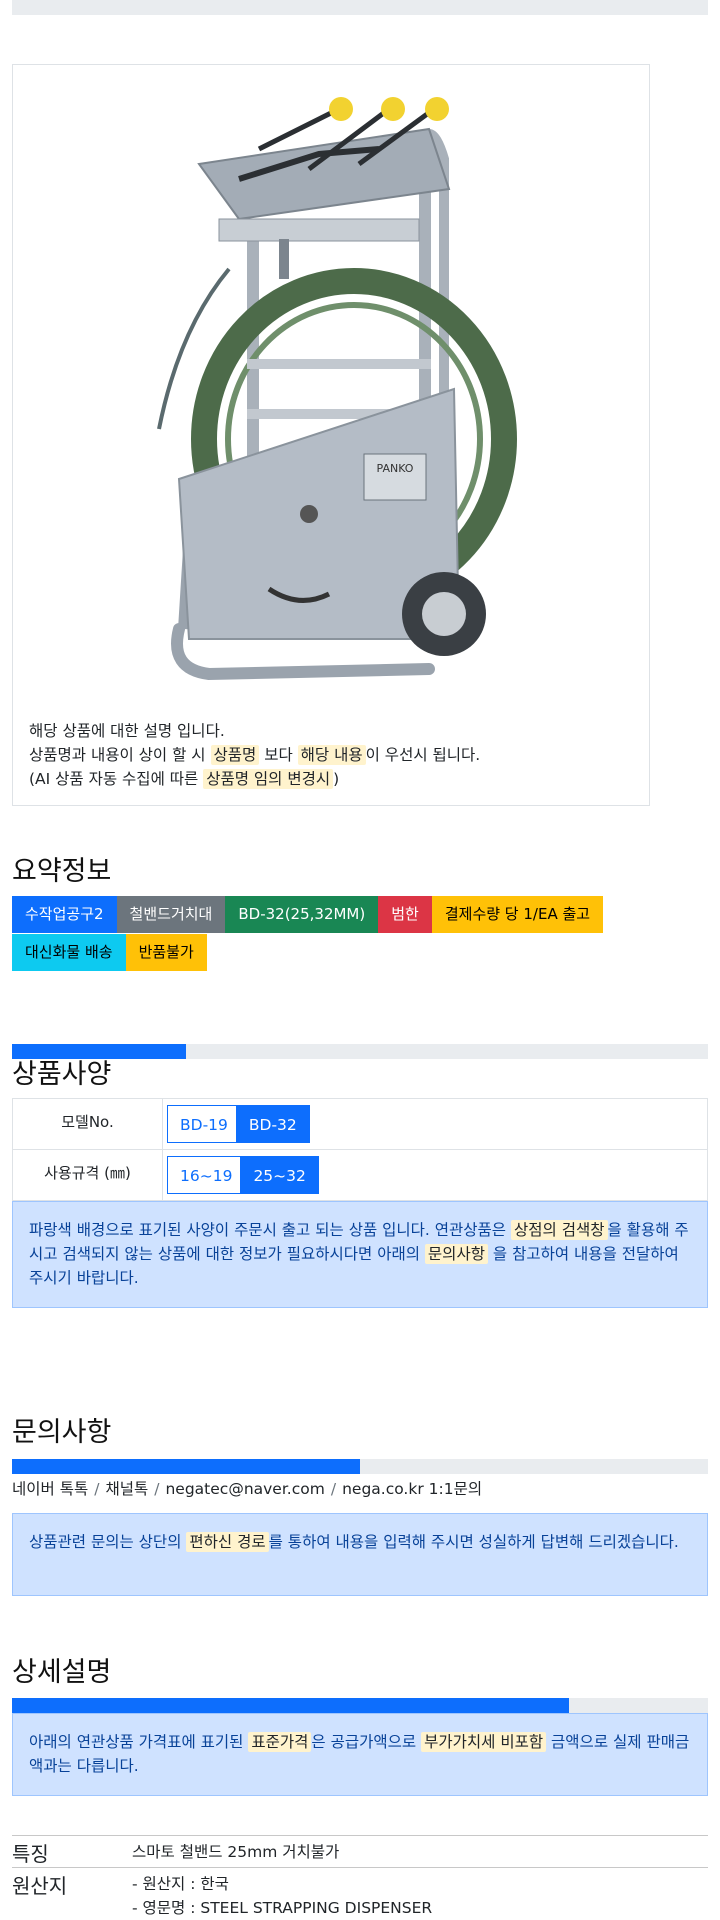 The width and height of the screenshot is (720, 1920). I want to click on highlight-standard-price: 표준가격, so click(280, 1742).